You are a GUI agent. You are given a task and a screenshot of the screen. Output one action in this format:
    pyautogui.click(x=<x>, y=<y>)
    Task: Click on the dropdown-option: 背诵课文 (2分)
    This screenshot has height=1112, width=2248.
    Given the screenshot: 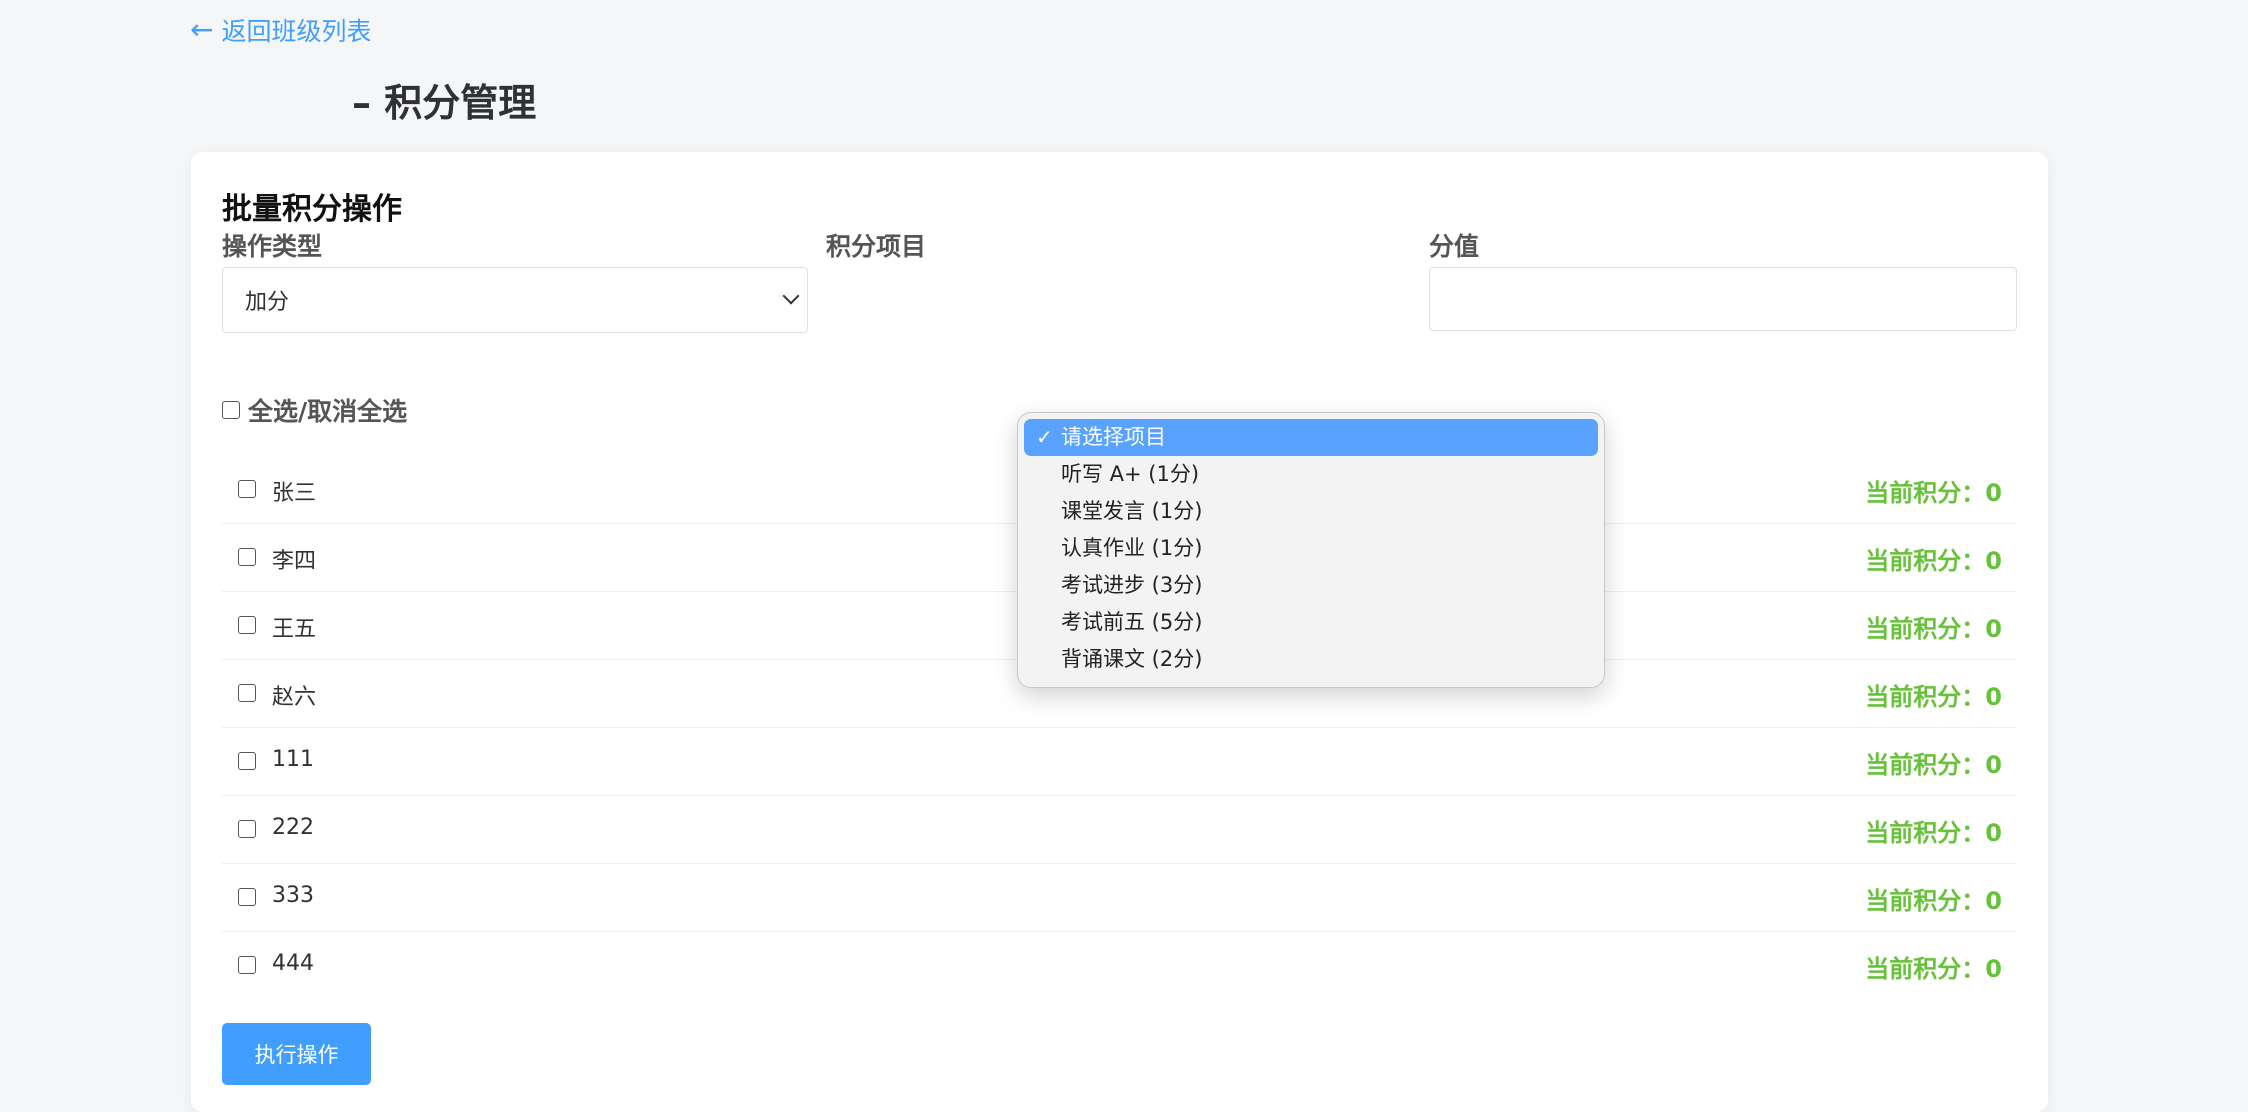 What is the action you would take?
    pyautogui.click(x=1311, y=659)
    